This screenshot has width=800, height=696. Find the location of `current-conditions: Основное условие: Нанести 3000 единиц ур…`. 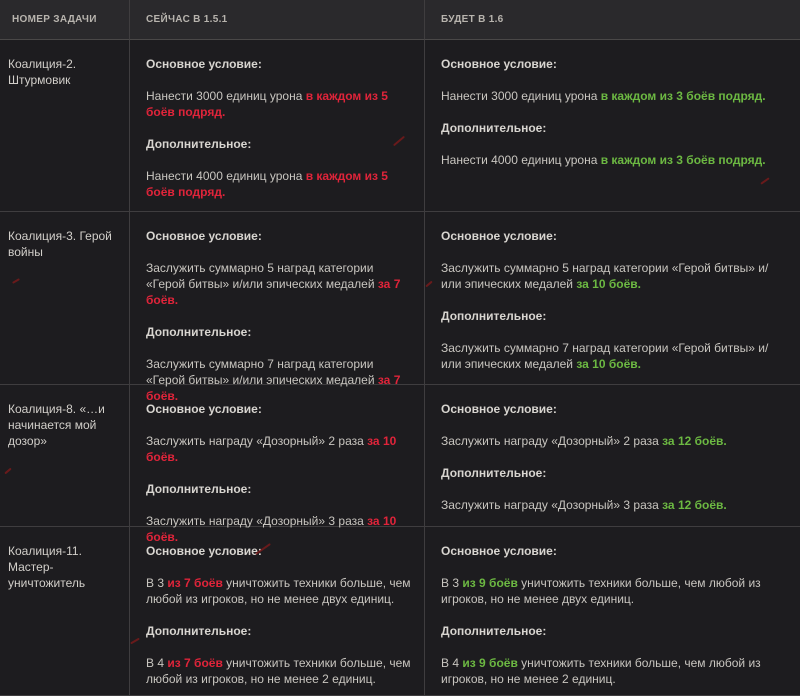

current-conditions: Основное условие: Нанести 3000 единиц ур… is located at coordinates (276, 126).